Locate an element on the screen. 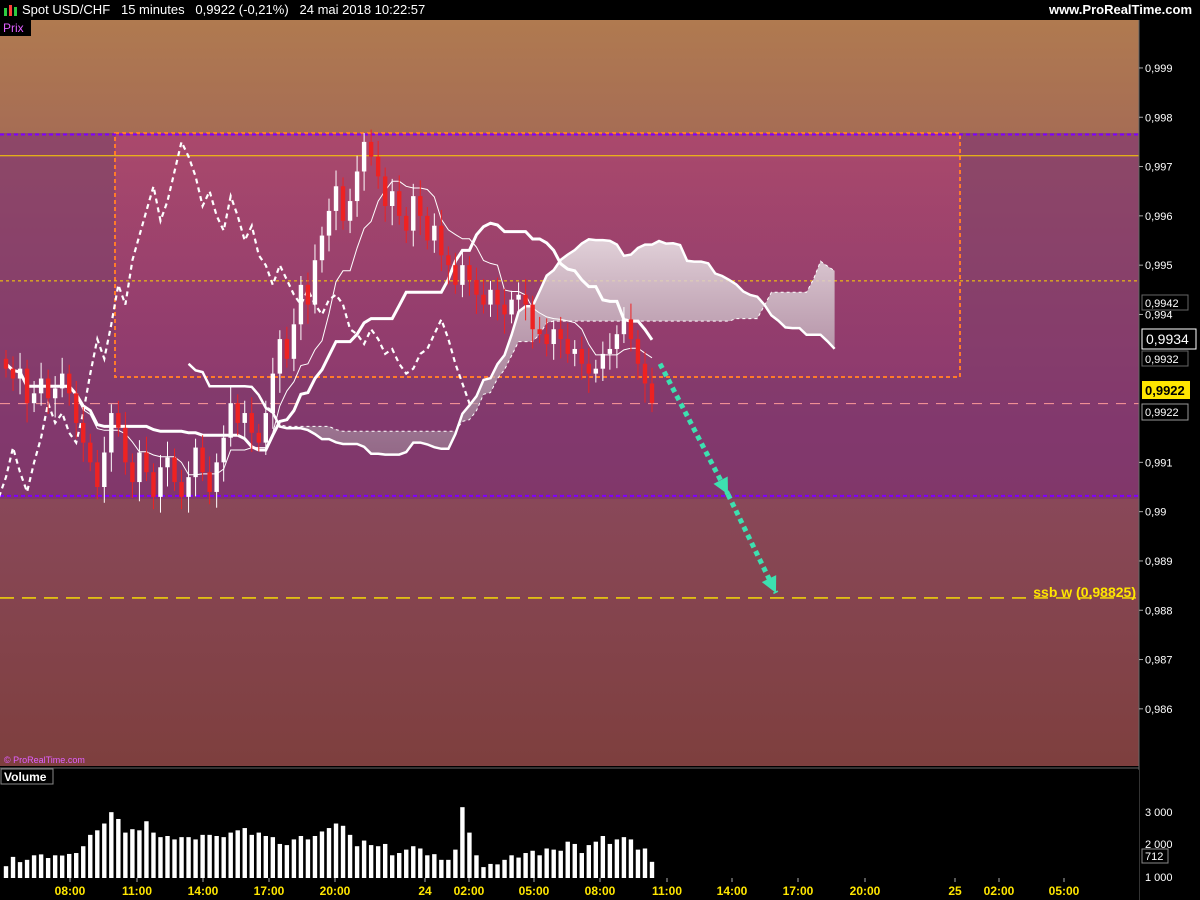 Image resolution: width=1200 pixels, height=900 pixels. time-tick-label: 11:00 is located at coordinates (137, 891).